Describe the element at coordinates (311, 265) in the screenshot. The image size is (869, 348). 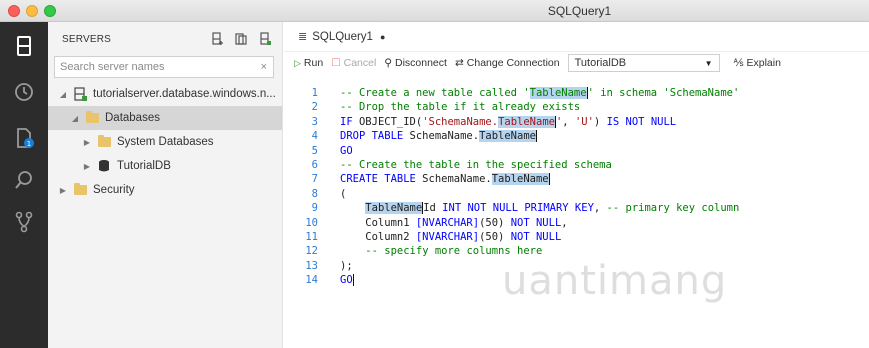
I see `line-number: 13` at that location.